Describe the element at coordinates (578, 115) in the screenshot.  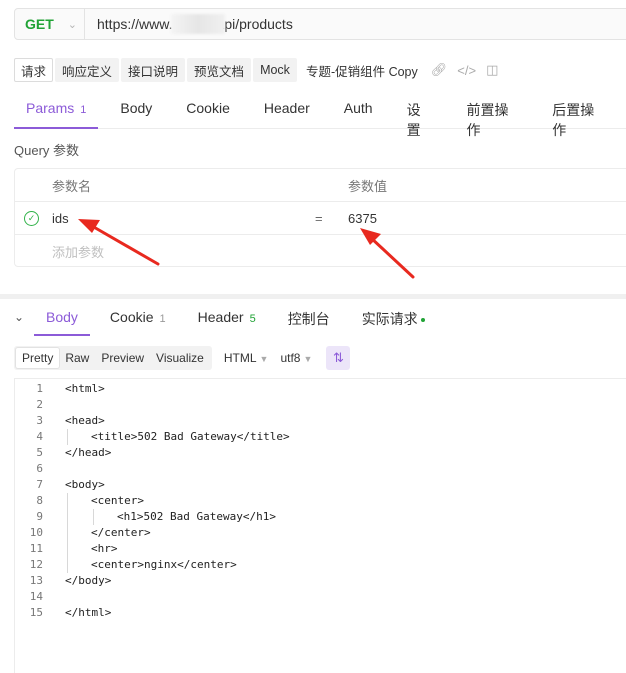
I see `tab-post-operations: 后置操作` at that location.